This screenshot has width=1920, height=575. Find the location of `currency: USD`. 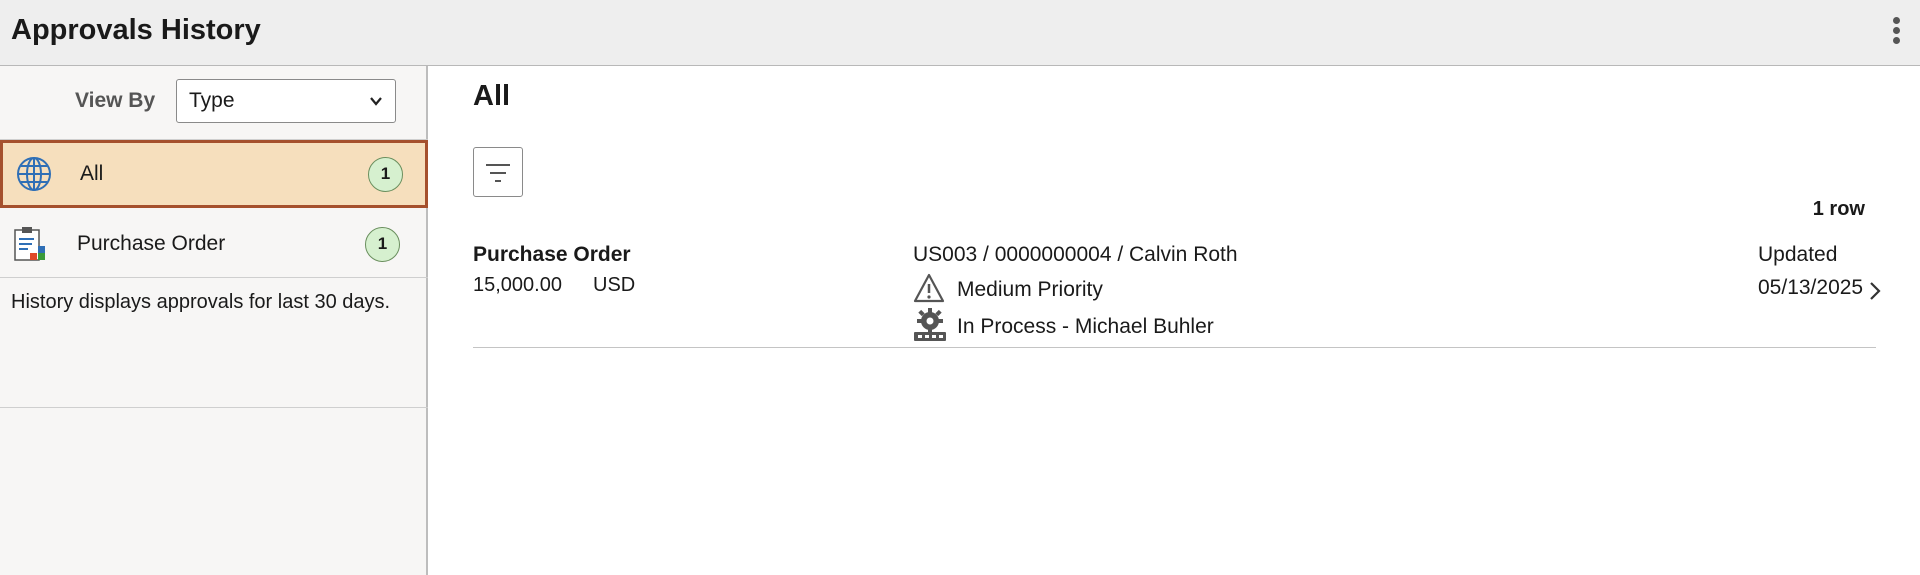

currency: USD is located at coordinates (614, 285).